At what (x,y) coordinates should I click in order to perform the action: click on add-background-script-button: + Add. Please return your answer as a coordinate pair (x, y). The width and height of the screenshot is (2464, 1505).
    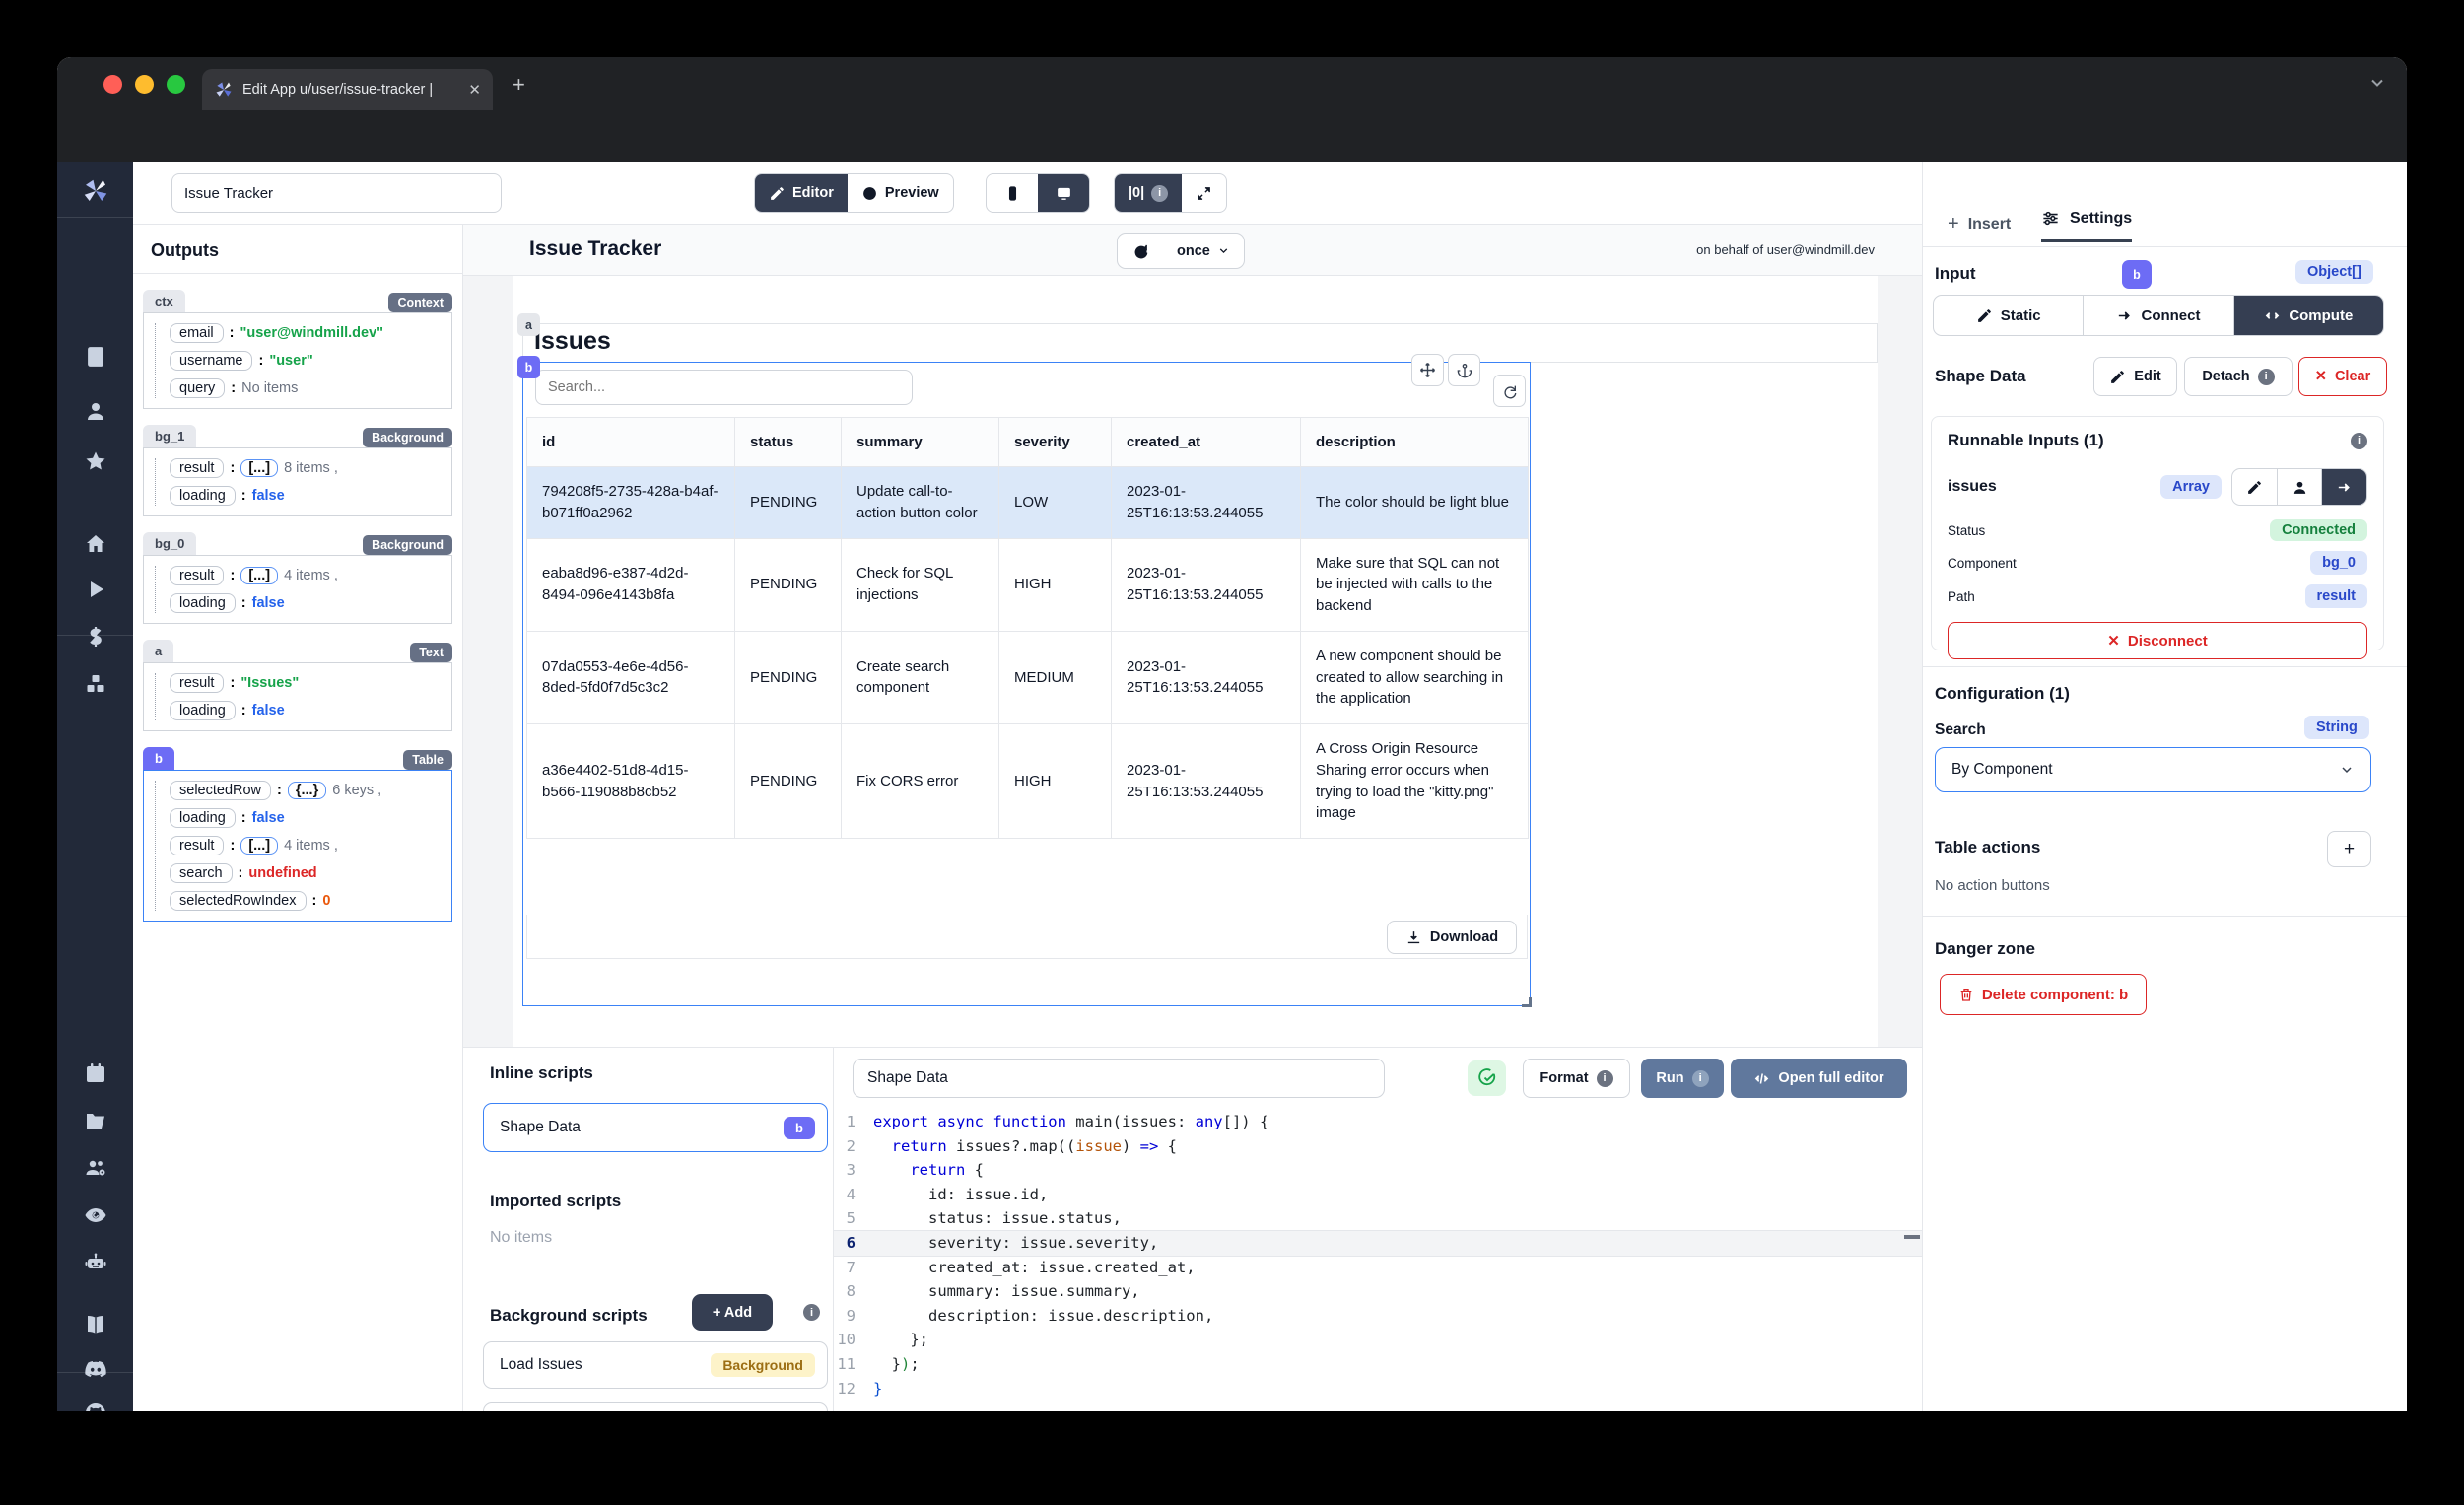
    Looking at the image, I should click on (732, 1312).